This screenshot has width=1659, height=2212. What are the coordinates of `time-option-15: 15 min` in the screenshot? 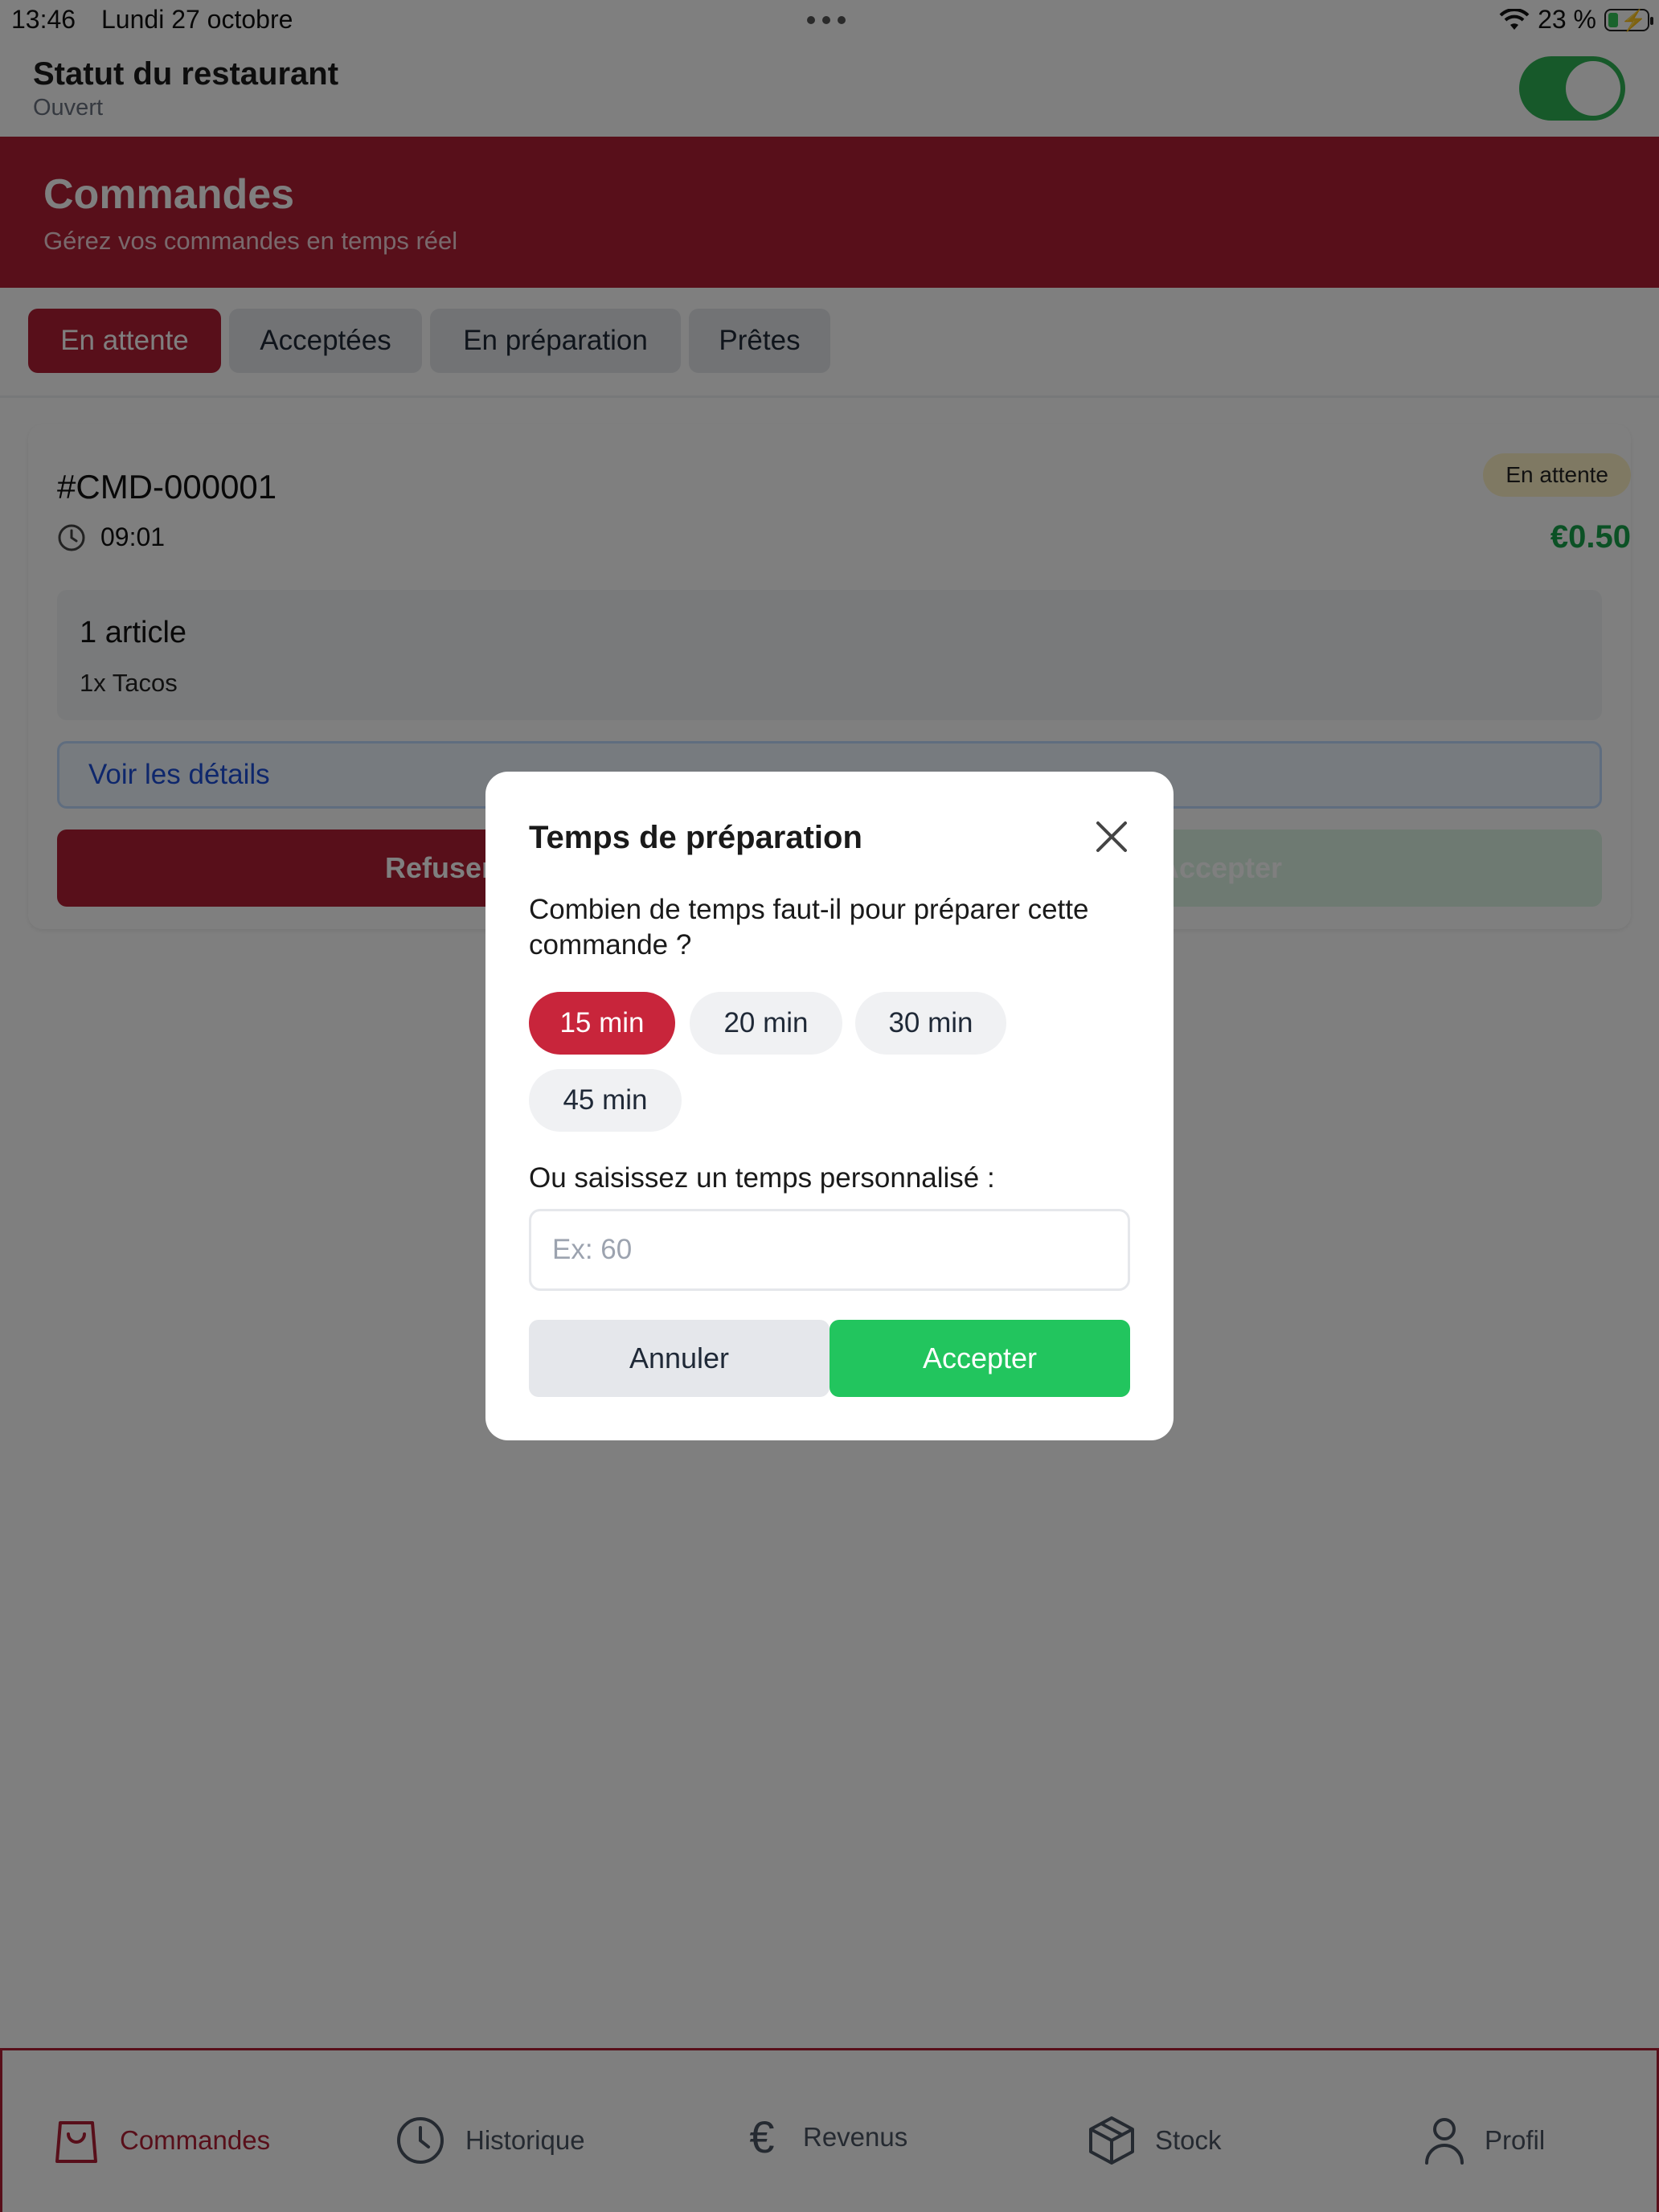 It's located at (602, 1023).